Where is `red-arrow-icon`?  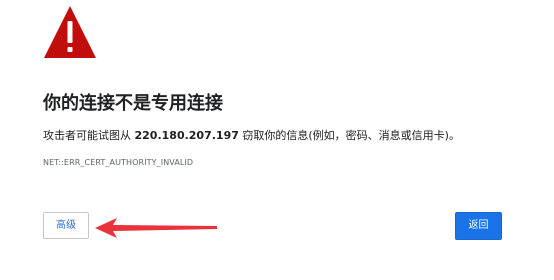 red-arrow-icon is located at coordinates (156, 228).